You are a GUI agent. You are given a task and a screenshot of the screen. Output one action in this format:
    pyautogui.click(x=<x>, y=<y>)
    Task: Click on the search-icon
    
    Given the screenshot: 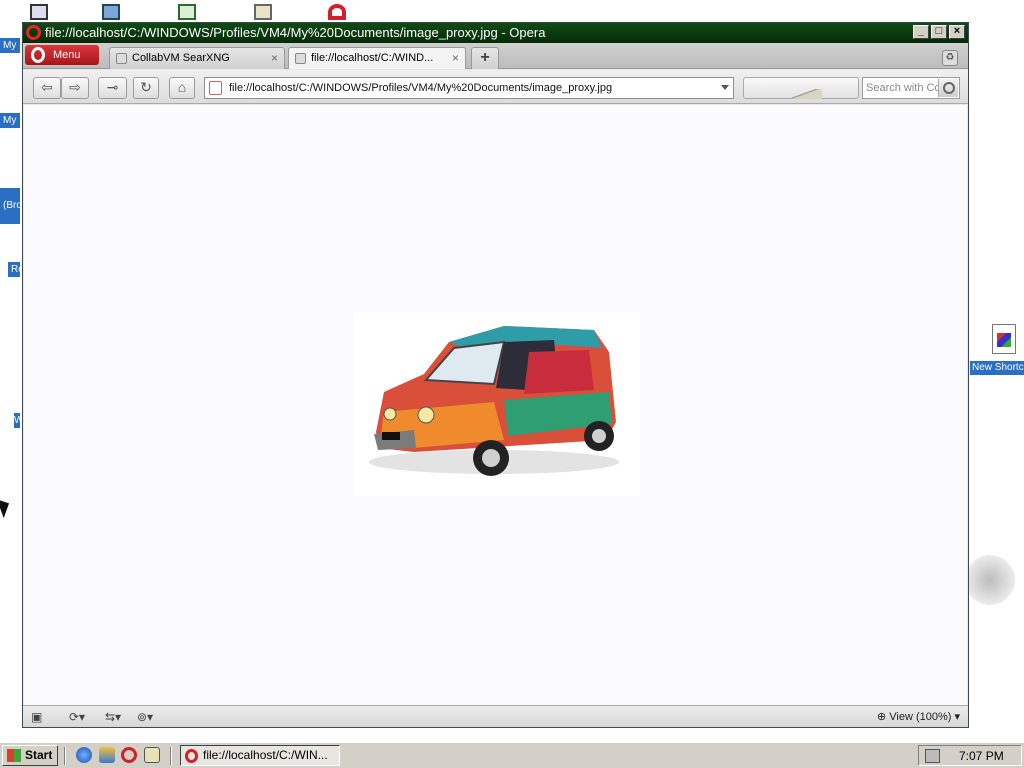 What is the action you would take?
    pyautogui.click(x=948, y=88)
    